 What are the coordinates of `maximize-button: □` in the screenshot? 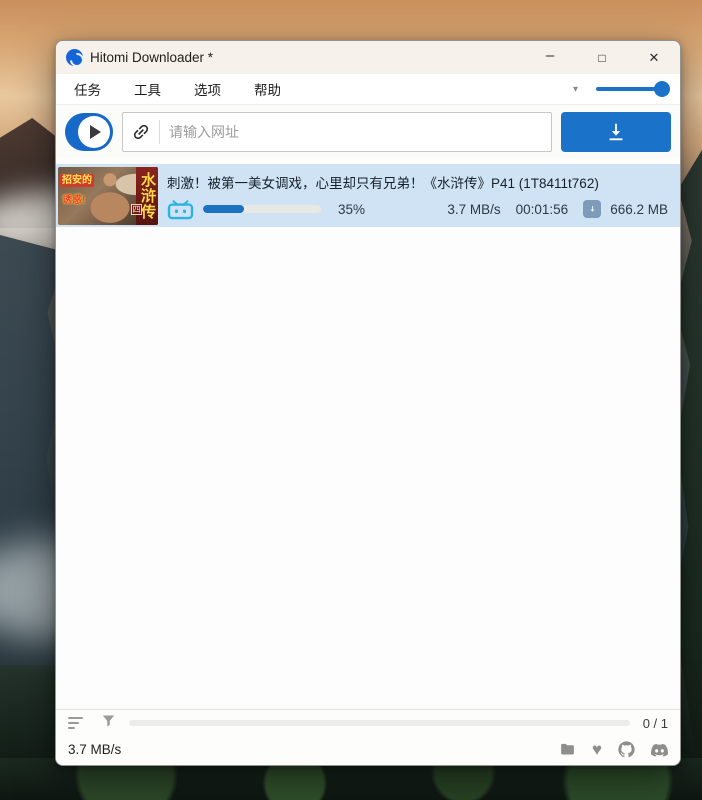 It's located at (602, 57).